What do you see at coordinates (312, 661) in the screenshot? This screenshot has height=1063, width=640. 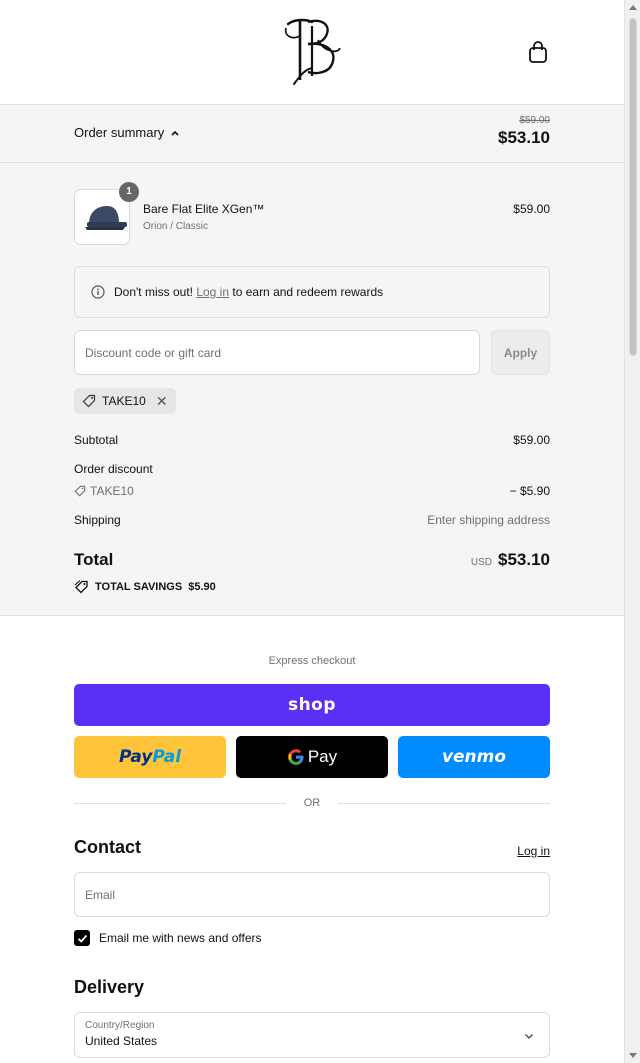 I see `express-checkout-label: Express checkout` at bounding box center [312, 661].